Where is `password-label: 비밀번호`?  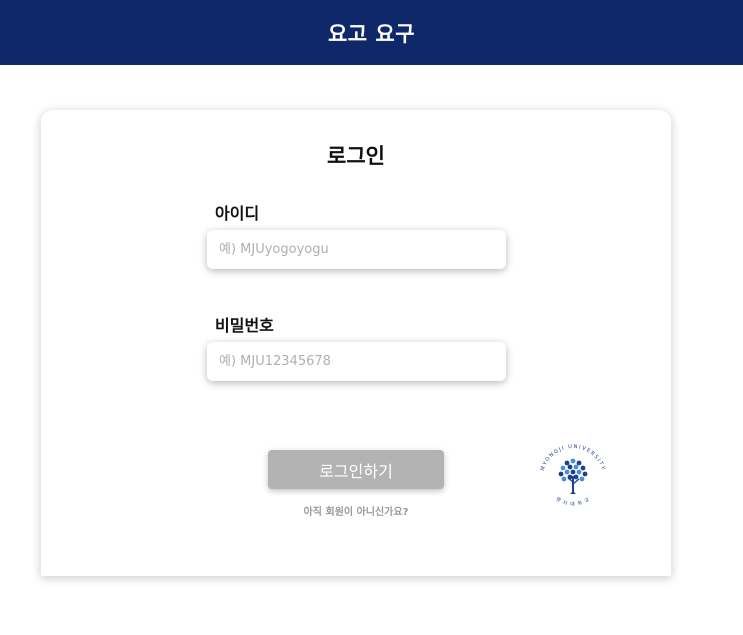
password-label: 비밀번호 is located at coordinates (244, 325).